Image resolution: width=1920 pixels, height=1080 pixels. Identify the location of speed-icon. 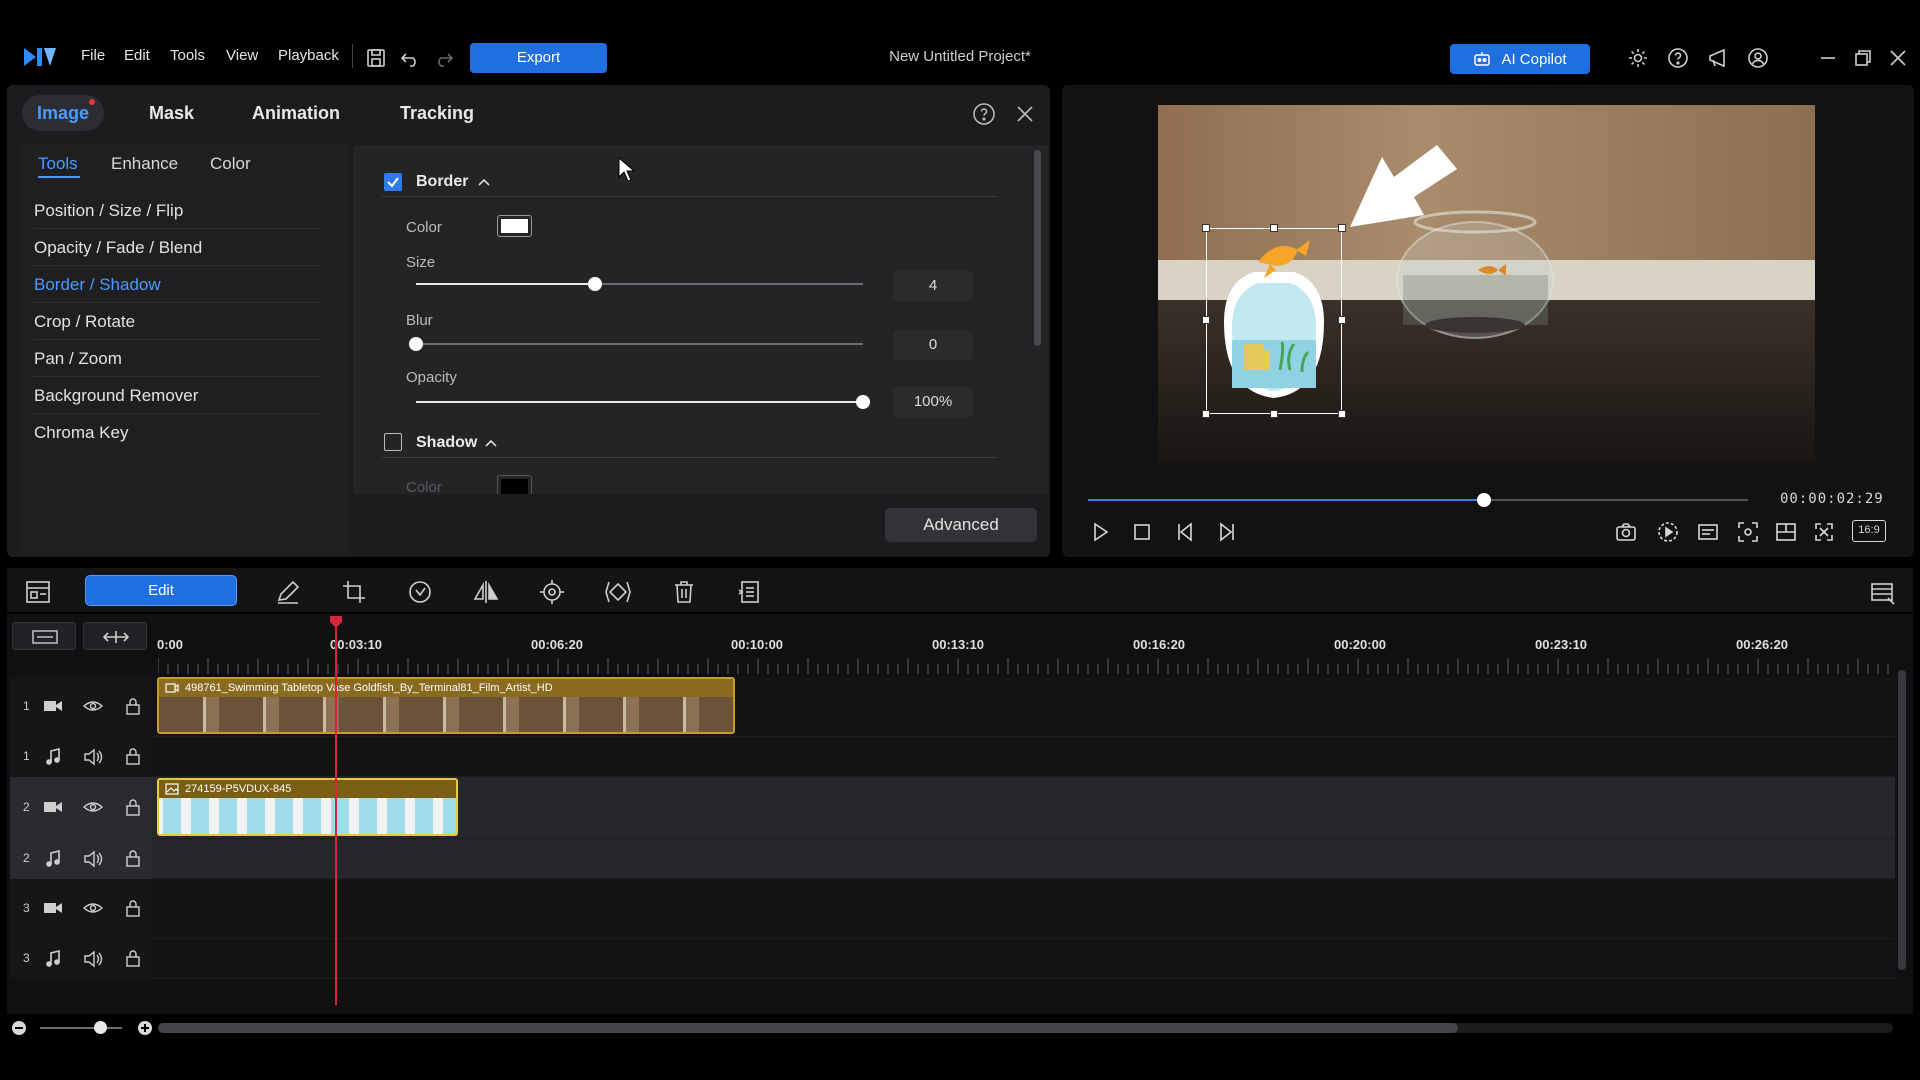
(420, 592).